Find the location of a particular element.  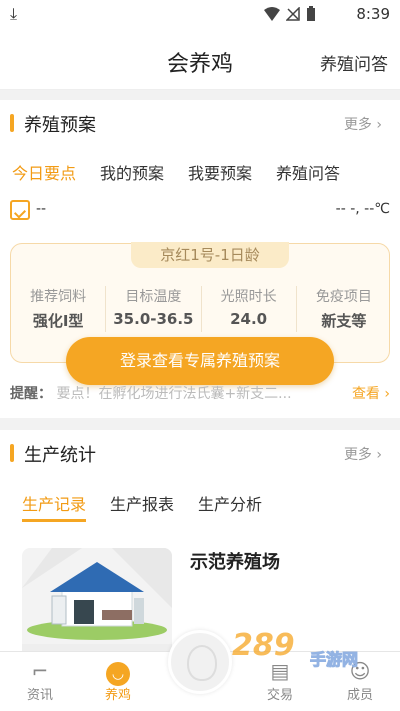

metric-immunization: 免疫项目 新支等 is located at coordinates (343, 309).